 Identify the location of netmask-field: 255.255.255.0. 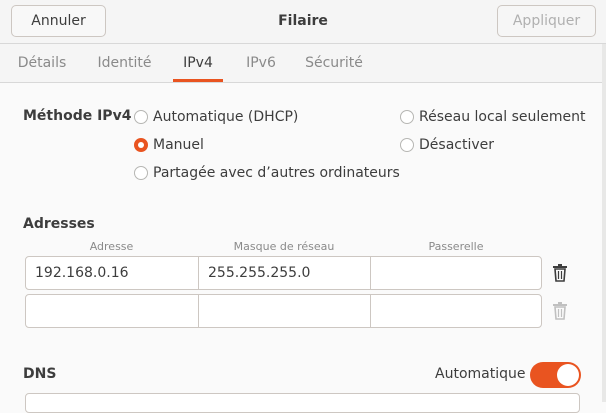
(285, 273).